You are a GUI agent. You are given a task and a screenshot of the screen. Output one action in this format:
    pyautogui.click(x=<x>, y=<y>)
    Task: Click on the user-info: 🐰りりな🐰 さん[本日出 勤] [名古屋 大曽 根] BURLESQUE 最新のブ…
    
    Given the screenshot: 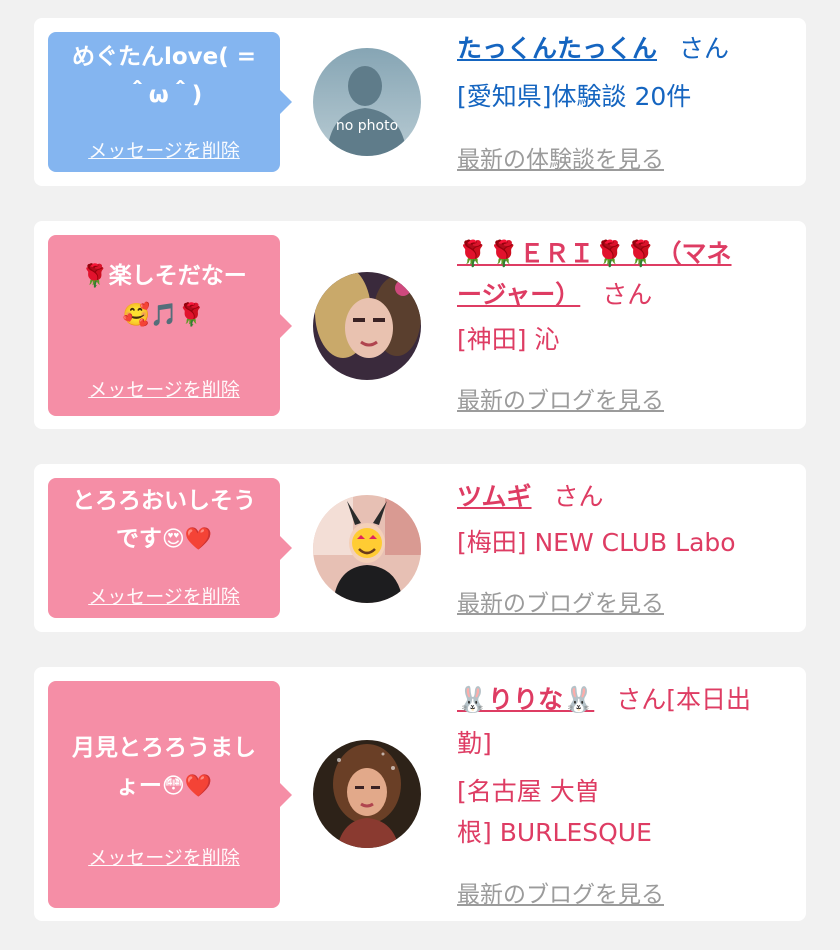 What is the action you would take?
    pyautogui.click(x=627, y=799)
    